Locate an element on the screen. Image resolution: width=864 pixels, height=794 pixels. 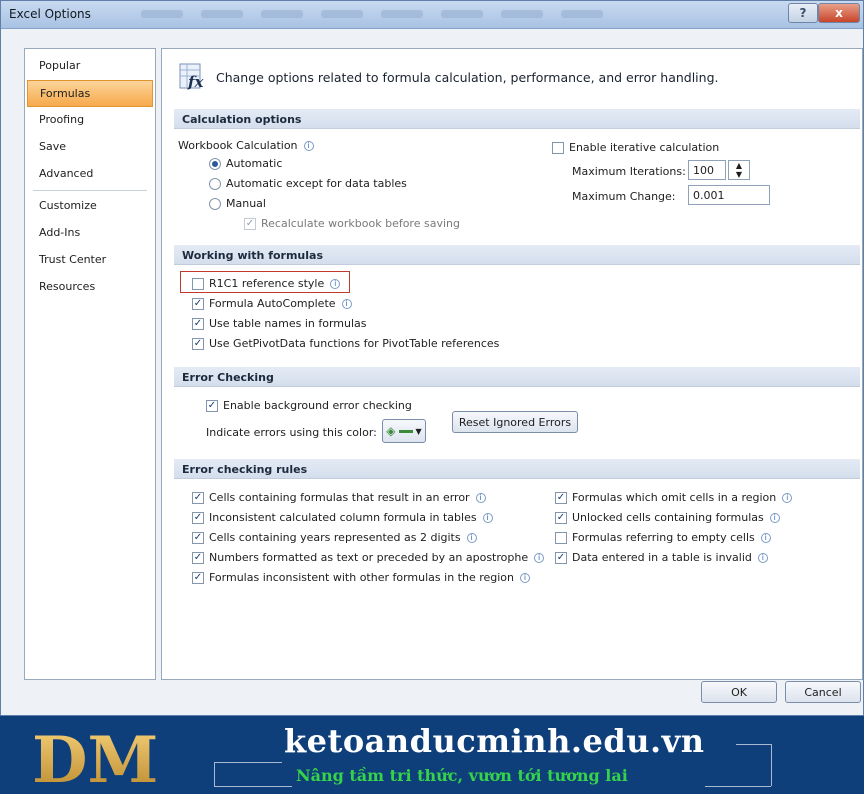
reset-ignored-errors-button: Reset Ignored Errors is located at coordinates (515, 422).